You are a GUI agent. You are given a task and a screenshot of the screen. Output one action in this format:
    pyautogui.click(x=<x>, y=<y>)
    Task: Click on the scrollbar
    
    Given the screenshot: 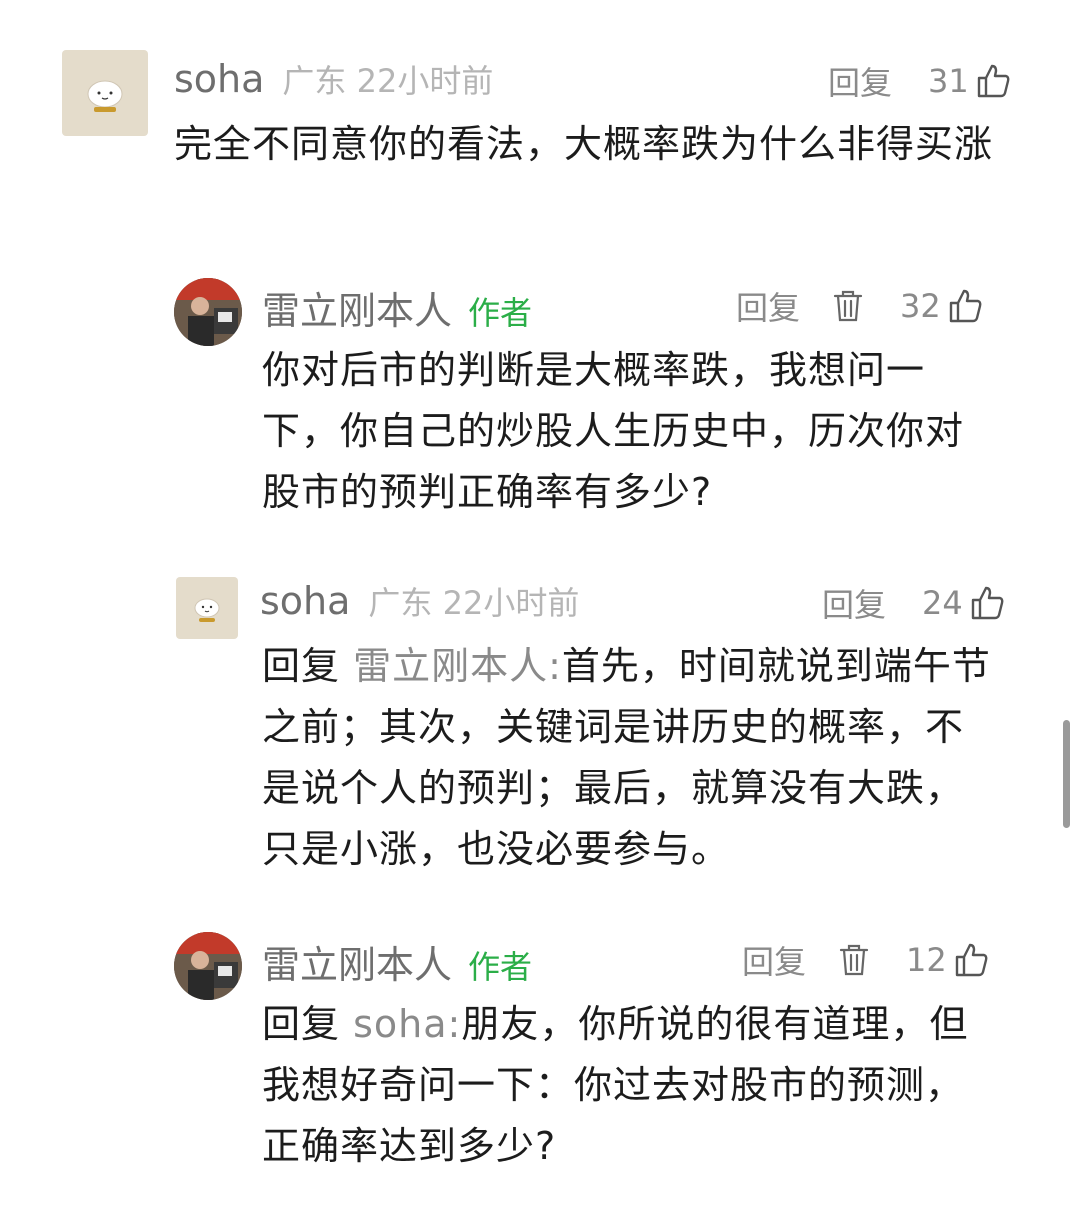 What is the action you would take?
    pyautogui.click(x=1066, y=774)
    